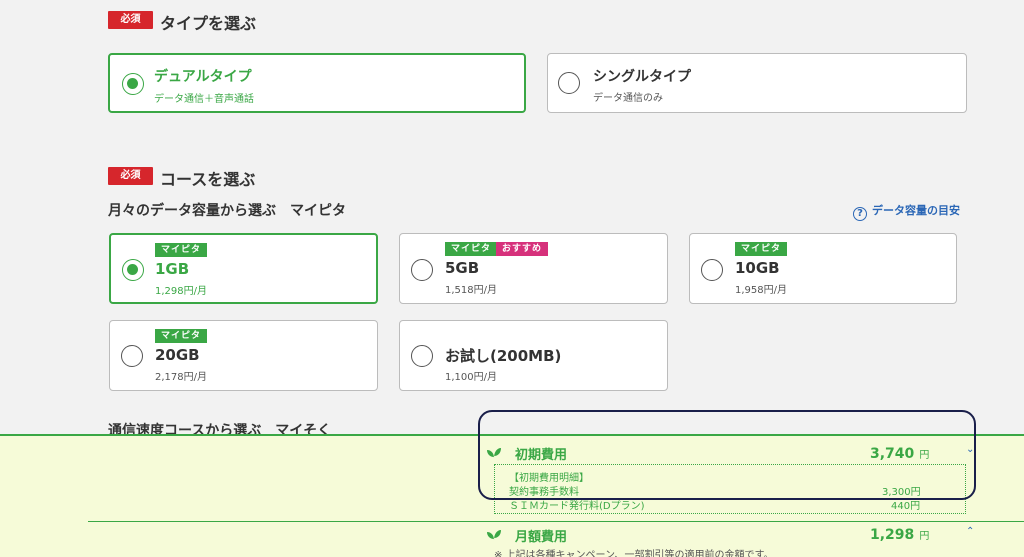 This screenshot has height=557, width=1024. I want to click on course-name: 1GB, so click(172, 269).